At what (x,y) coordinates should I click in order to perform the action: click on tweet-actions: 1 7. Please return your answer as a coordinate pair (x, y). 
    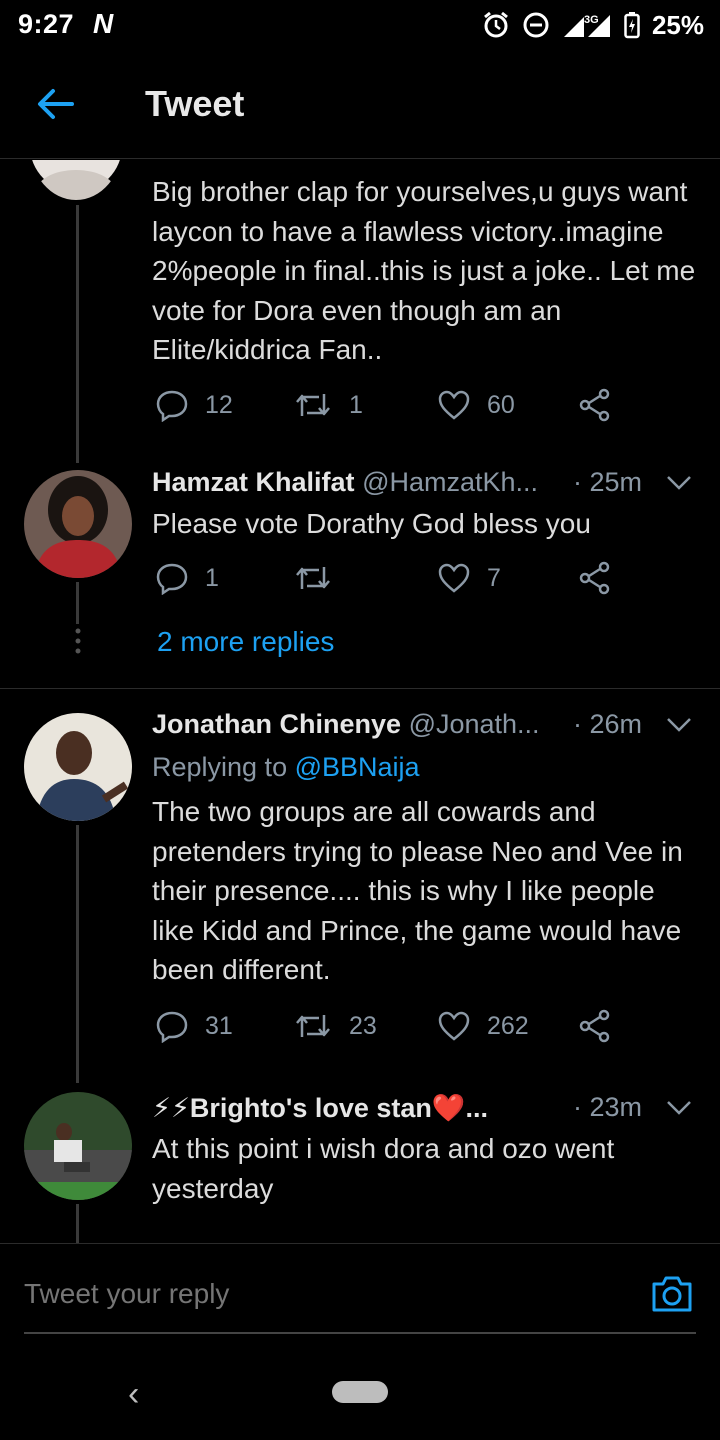
    Looking at the image, I should click on (390, 581).